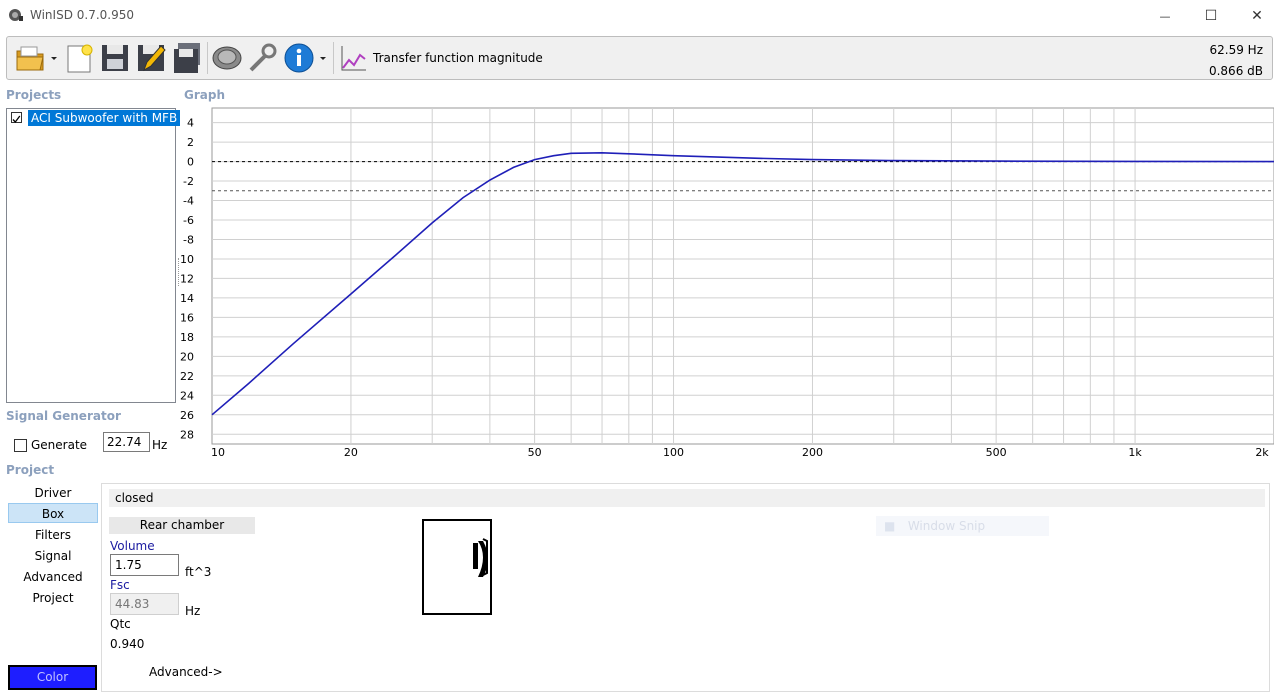 This screenshot has height=700, width=1280. I want to click on close-button: ✕, so click(1257, 16).